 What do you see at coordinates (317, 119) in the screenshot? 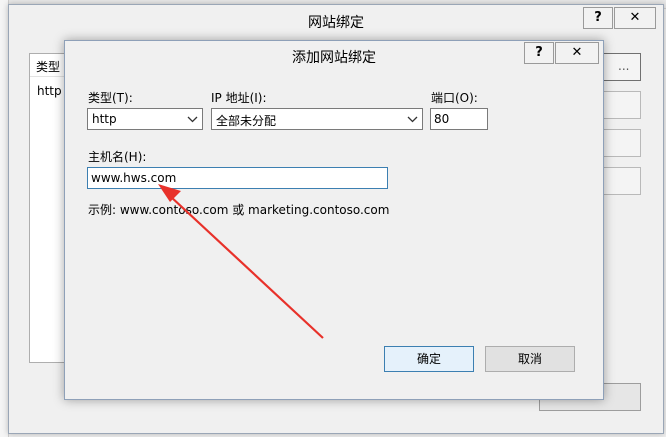
I see `ip-address-select: 全部未分配` at bounding box center [317, 119].